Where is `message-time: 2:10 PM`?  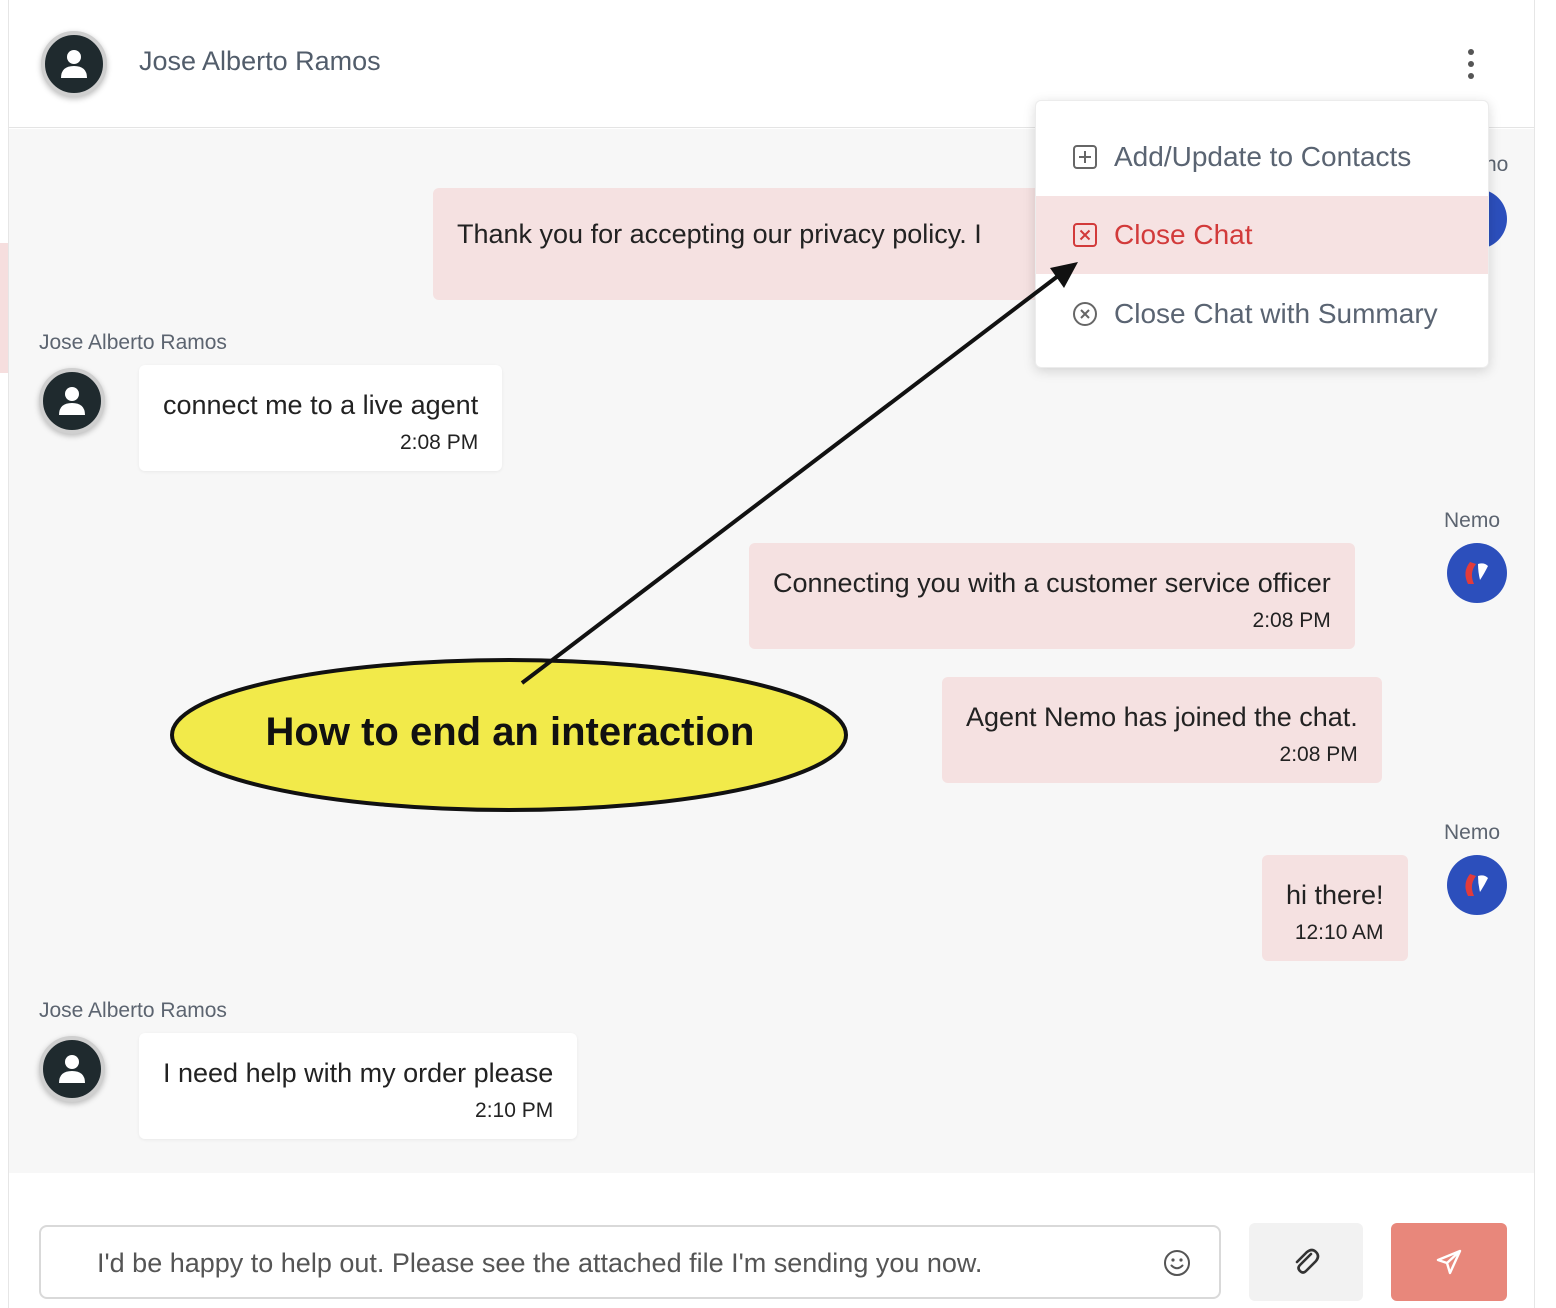
message-time: 2:10 PM is located at coordinates (514, 1110).